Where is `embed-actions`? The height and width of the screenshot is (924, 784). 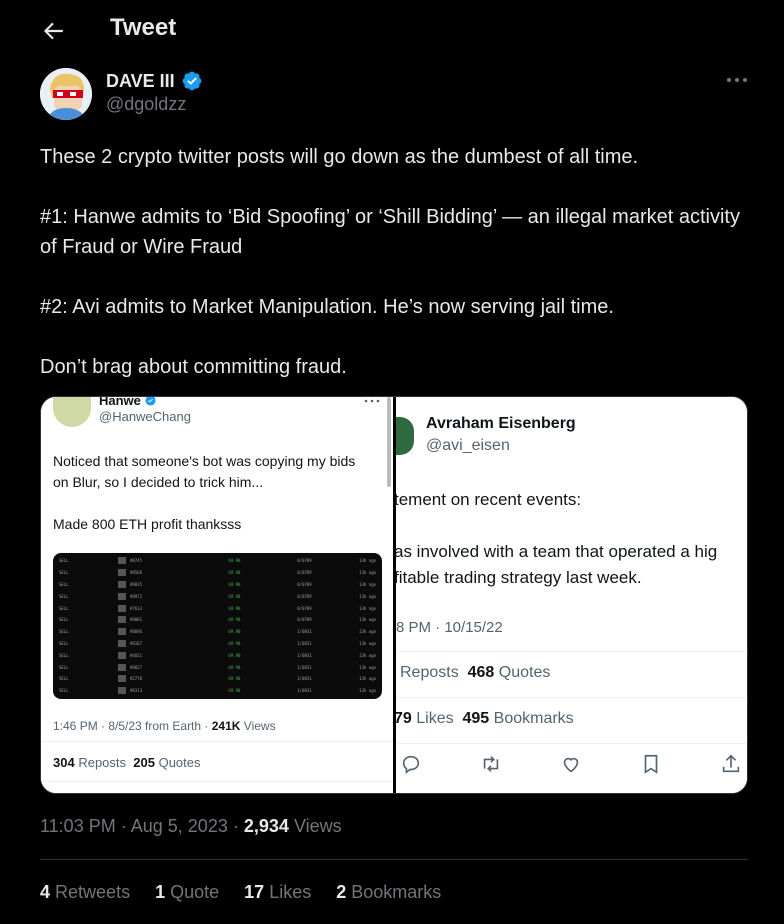 embed-actions is located at coordinates (571, 765).